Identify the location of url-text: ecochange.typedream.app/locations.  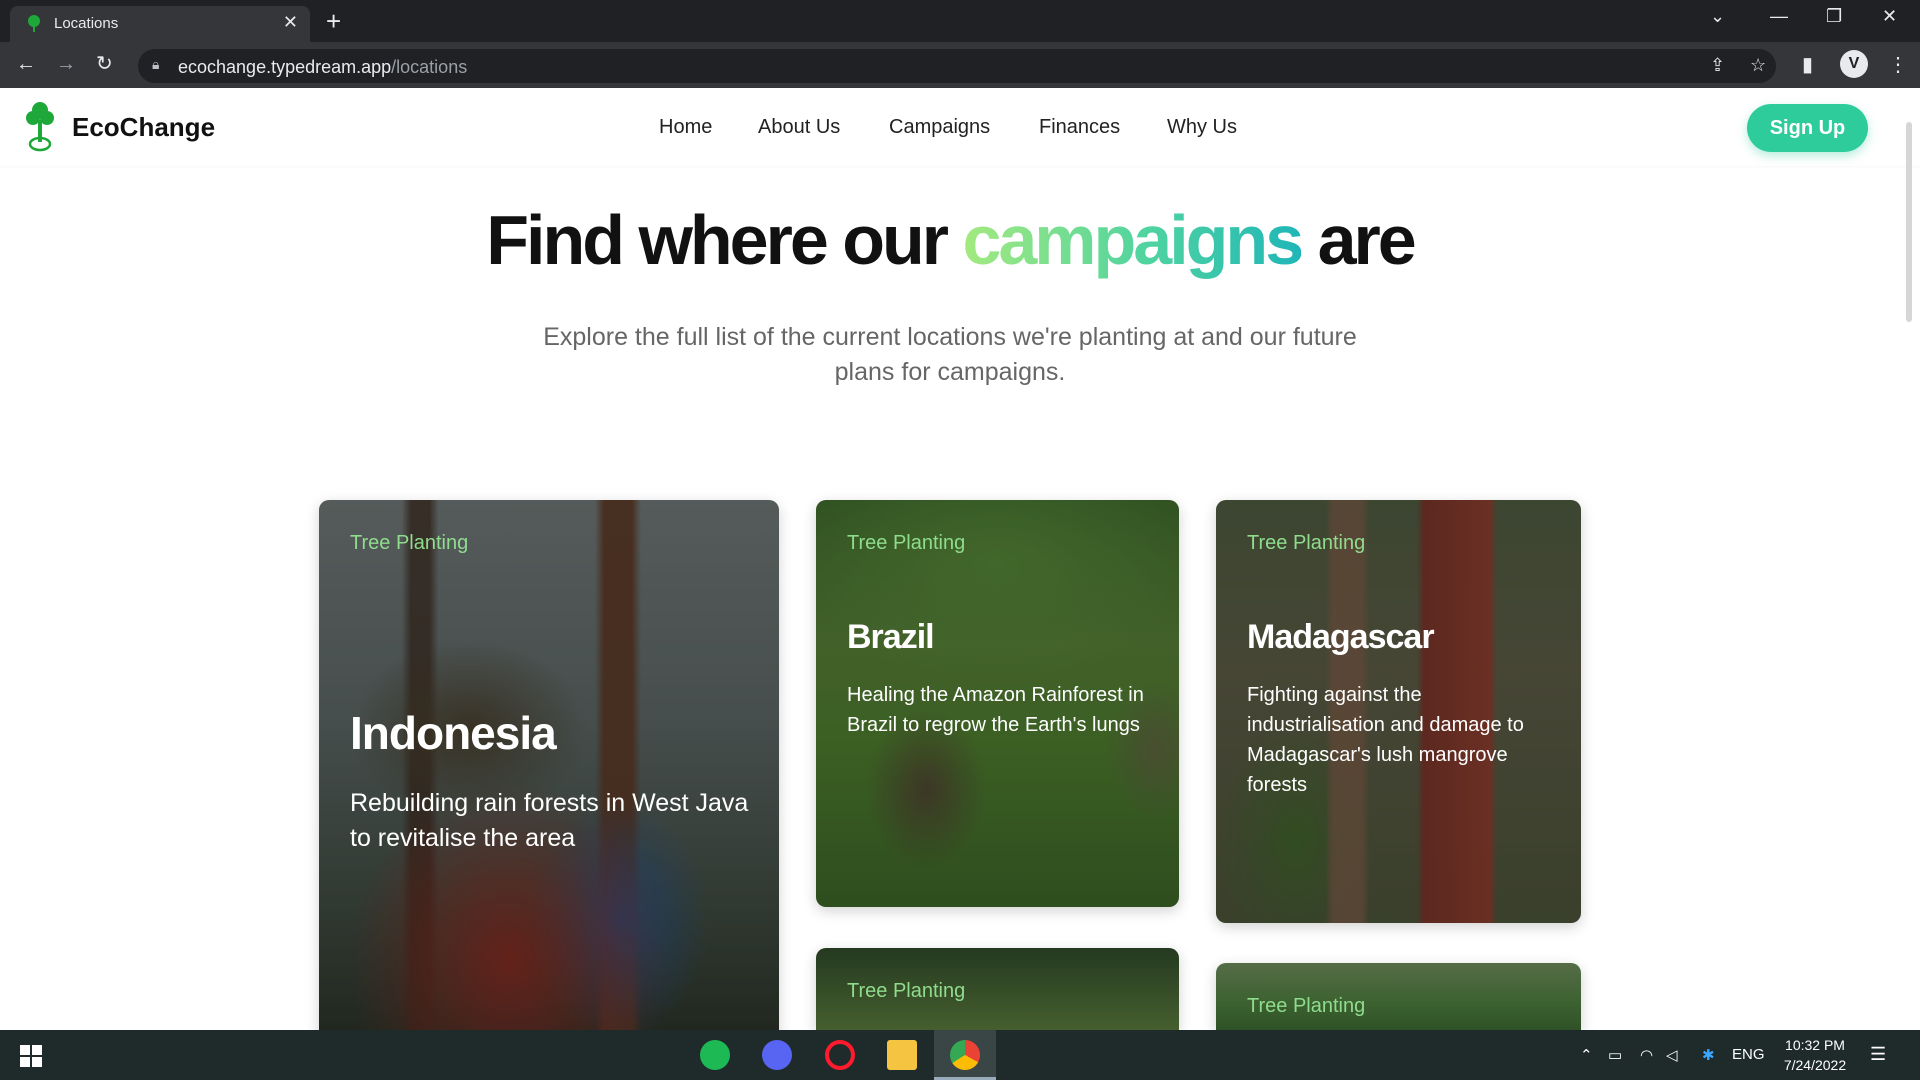
(323, 67).